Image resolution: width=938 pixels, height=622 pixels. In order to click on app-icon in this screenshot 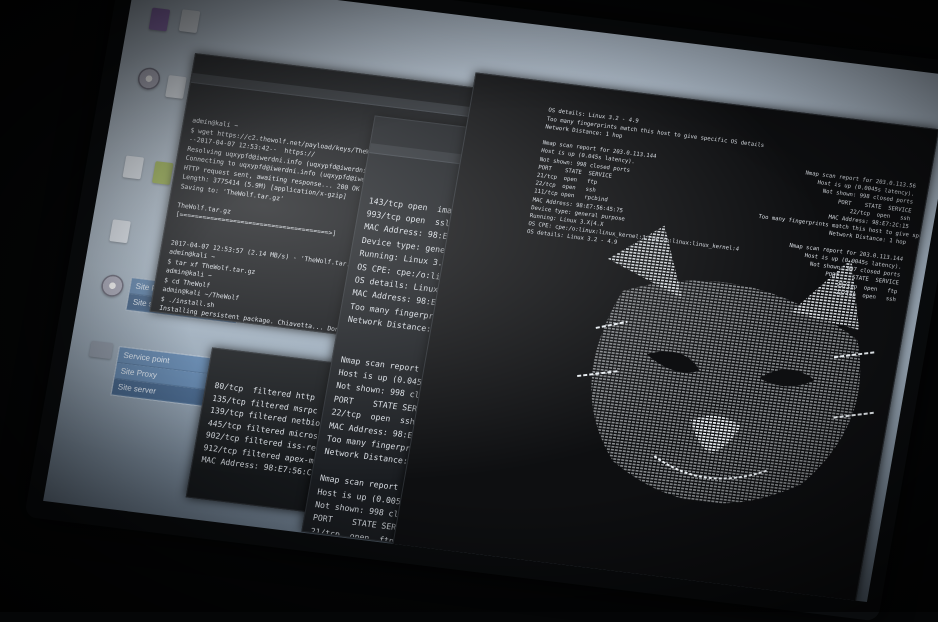, I will do `click(159, 19)`.